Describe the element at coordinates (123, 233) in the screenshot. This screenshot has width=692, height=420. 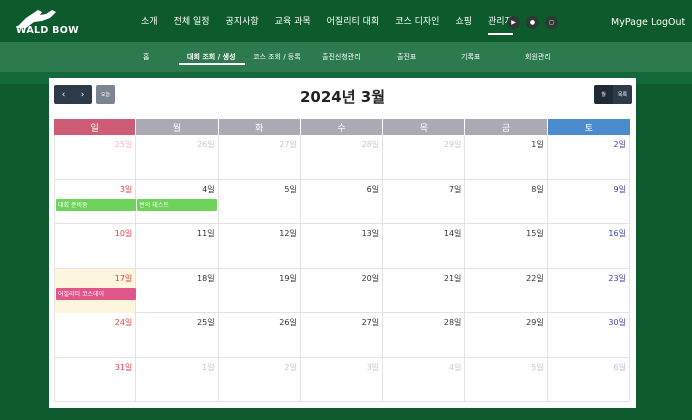
I see `day-number: 10일` at that location.